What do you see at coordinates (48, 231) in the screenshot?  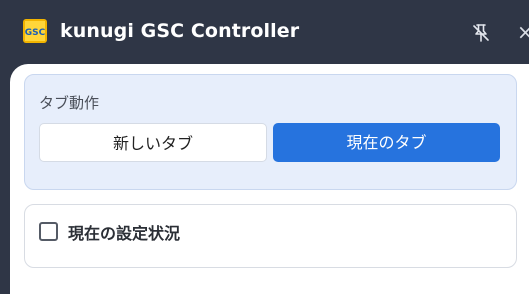 I see `current-settings-checkbox` at bounding box center [48, 231].